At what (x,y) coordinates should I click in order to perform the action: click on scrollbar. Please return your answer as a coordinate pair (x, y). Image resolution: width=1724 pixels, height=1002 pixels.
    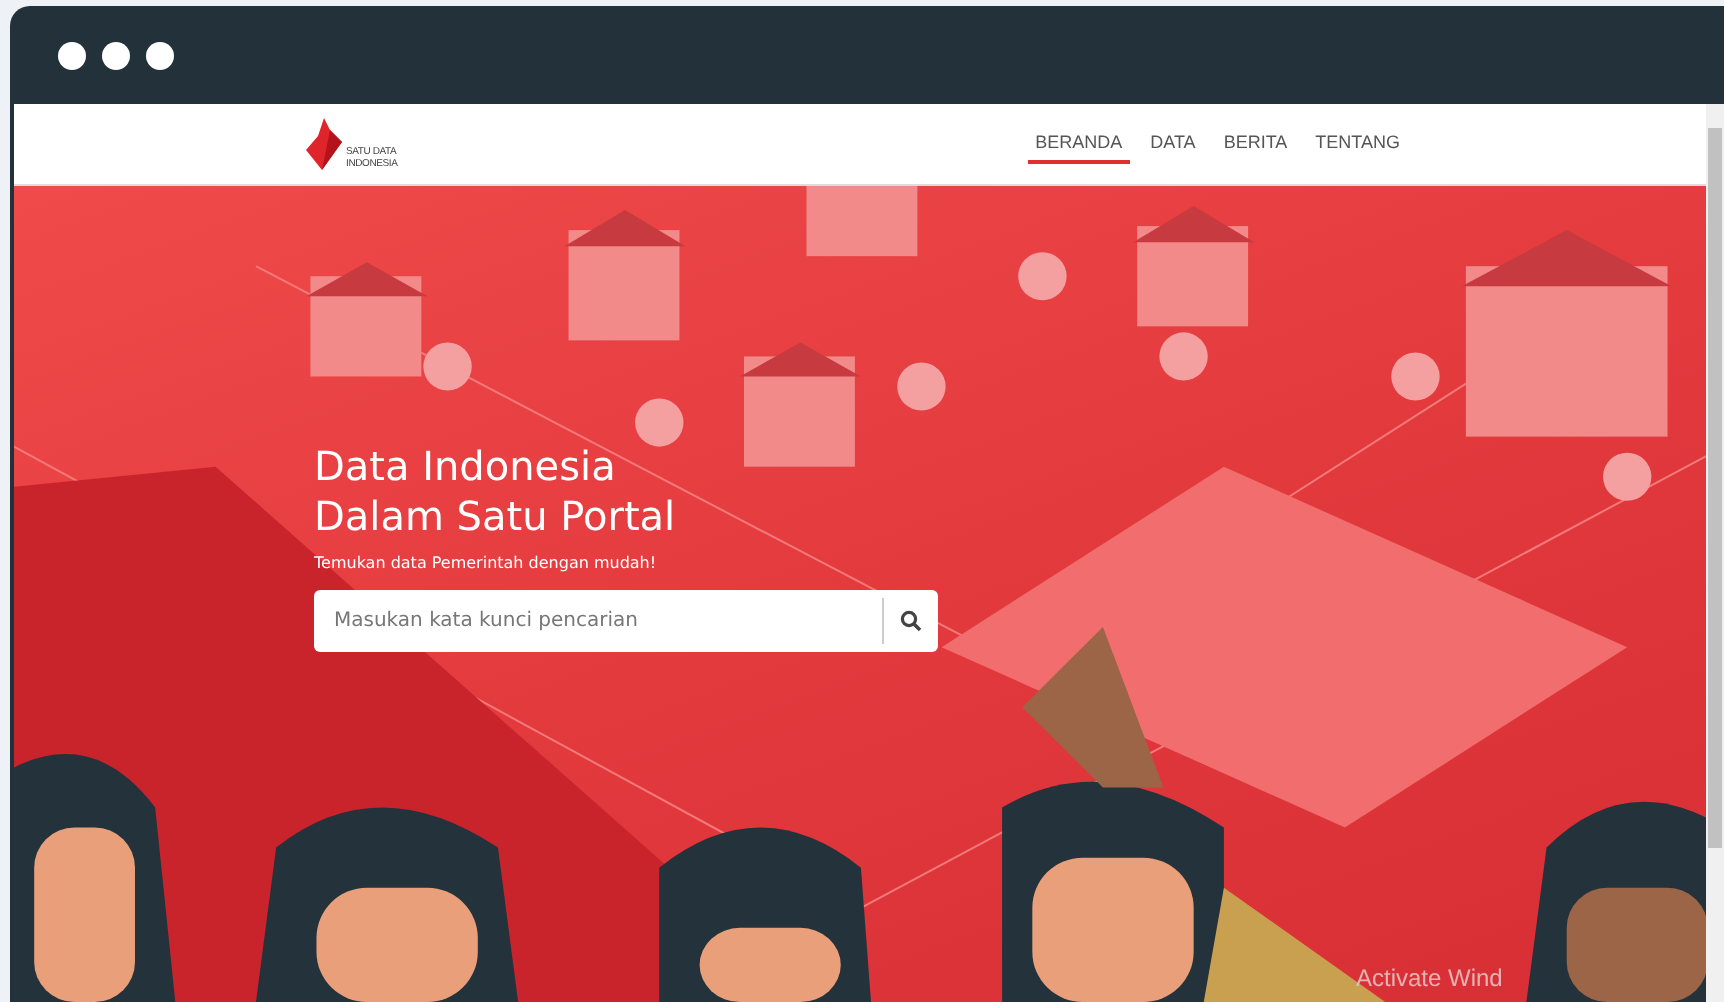
    Looking at the image, I should click on (1715, 553).